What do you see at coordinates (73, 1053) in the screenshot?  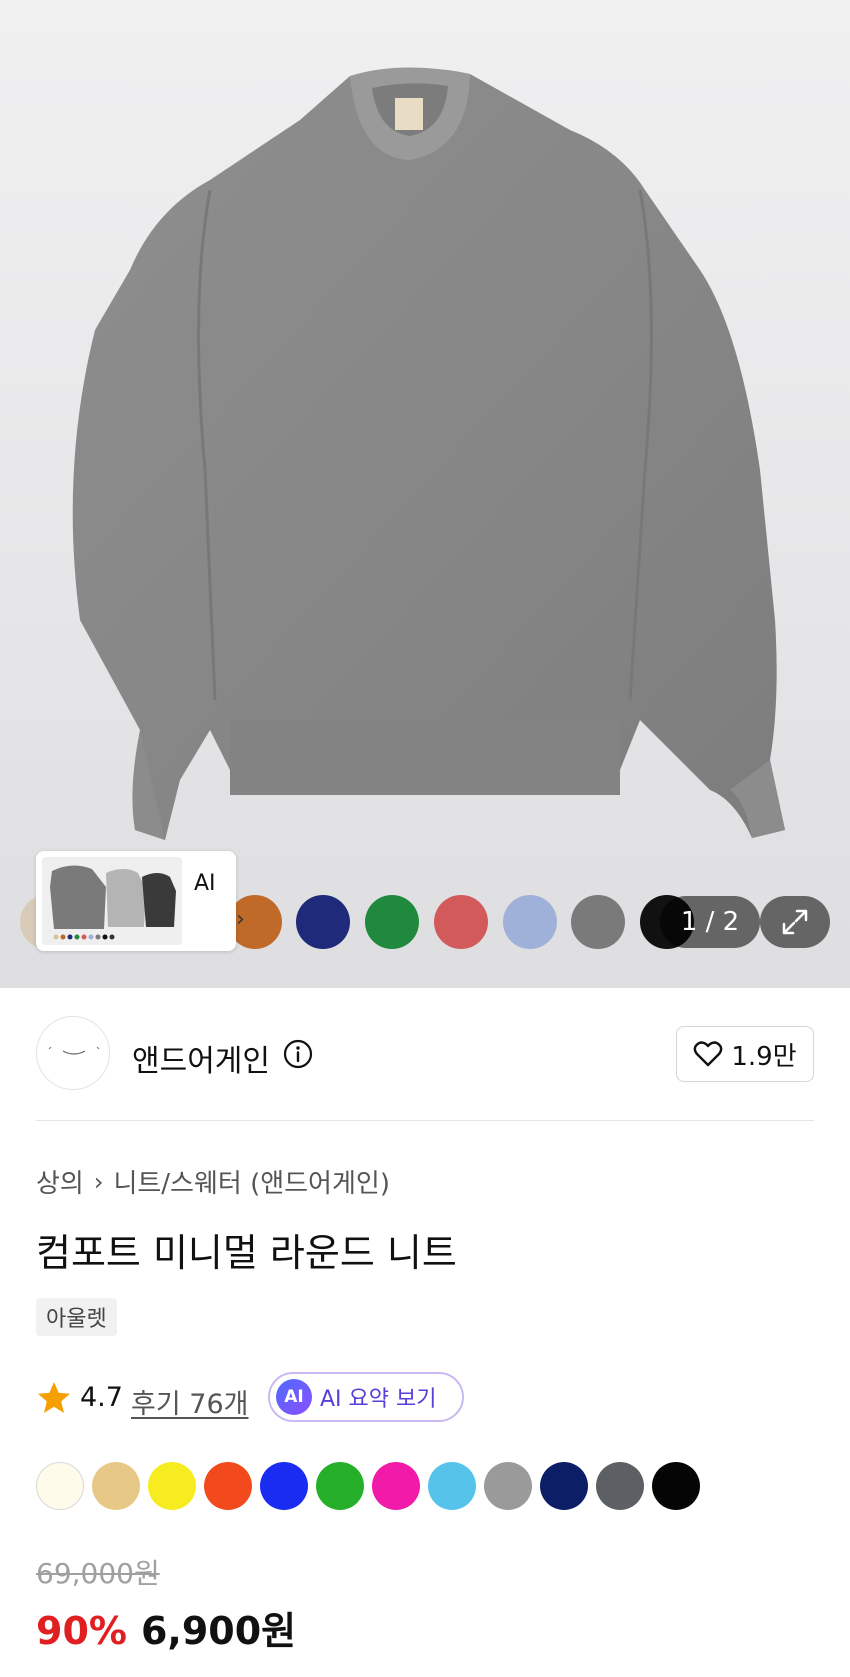 I see `brand-avatar` at bounding box center [73, 1053].